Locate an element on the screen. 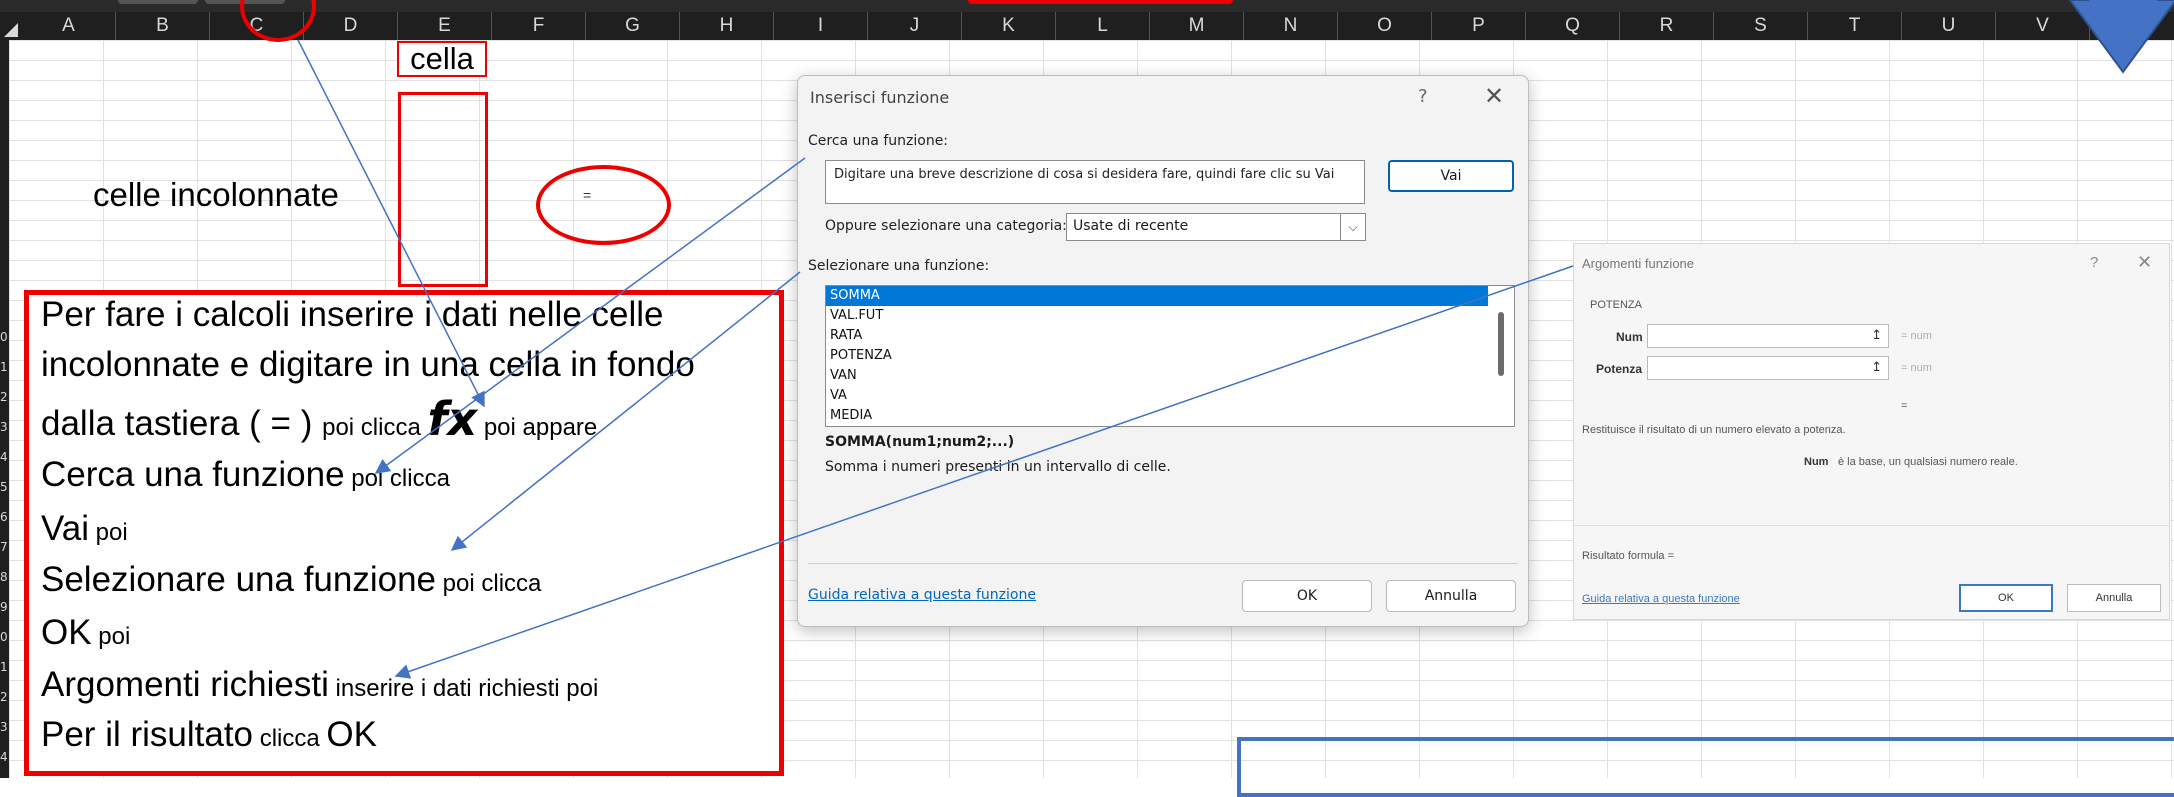 The width and height of the screenshot is (2174, 797). instruction-note: poi is located at coordinates (108, 532).